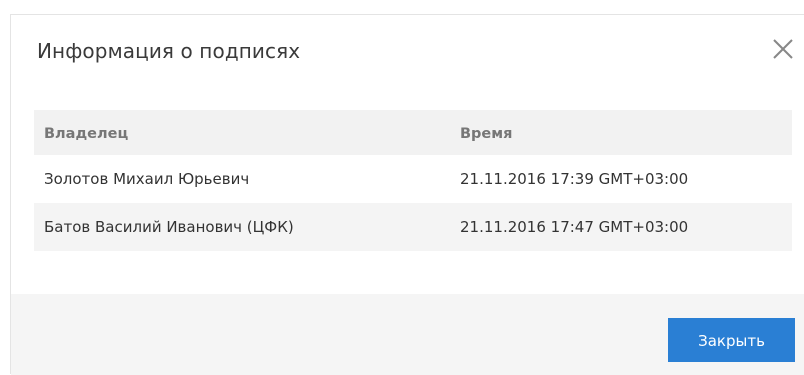  Describe the element at coordinates (169, 227) in the screenshot. I see `owner-cell: Батов Василий Иванович (ЦФК)` at that location.